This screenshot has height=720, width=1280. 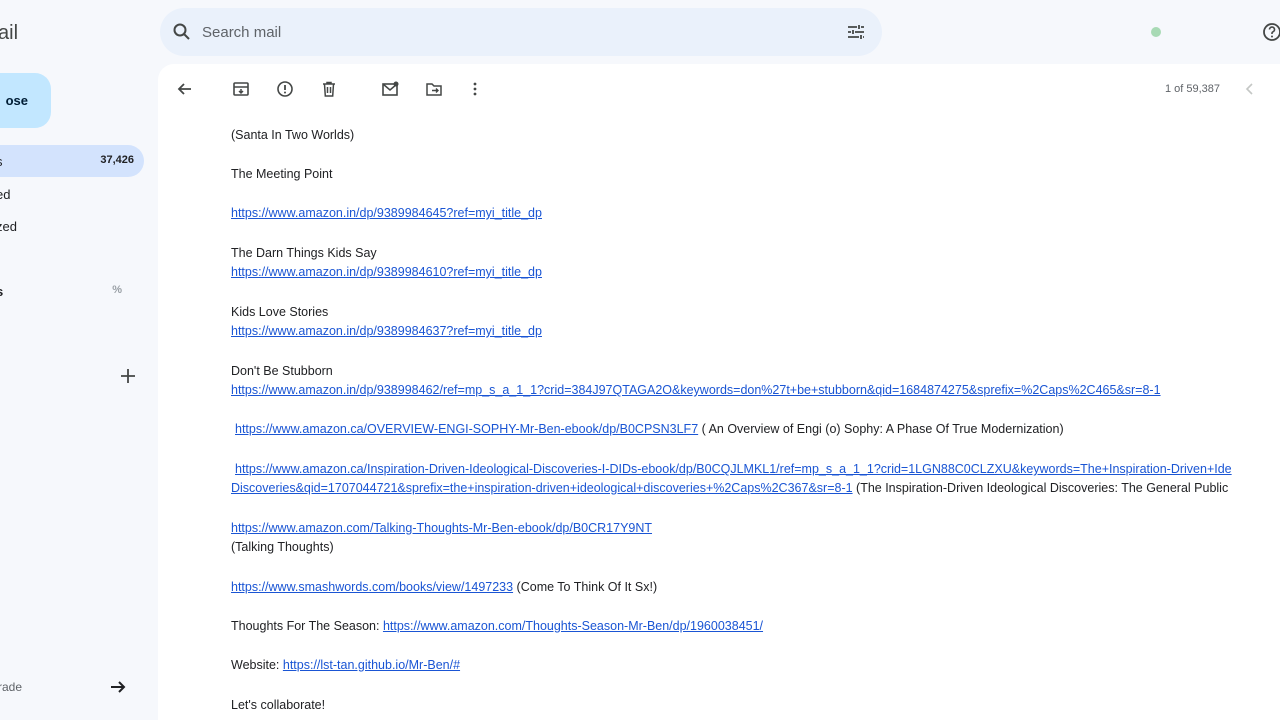 What do you see at coordinates (72, 291) in the screenshot?
I see `sidebar-item-labels: s %` at bounding box center [72, 291].